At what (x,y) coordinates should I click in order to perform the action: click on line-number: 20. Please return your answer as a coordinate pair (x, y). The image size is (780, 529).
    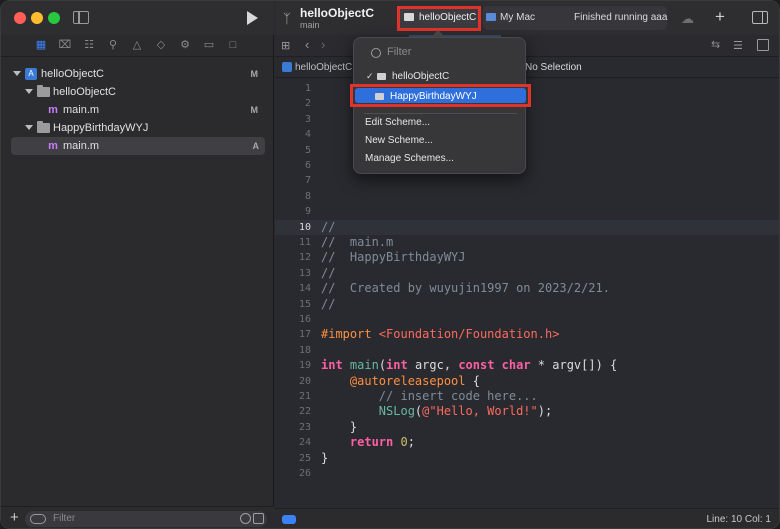
    Looking at the image, I should click on (304, 381).